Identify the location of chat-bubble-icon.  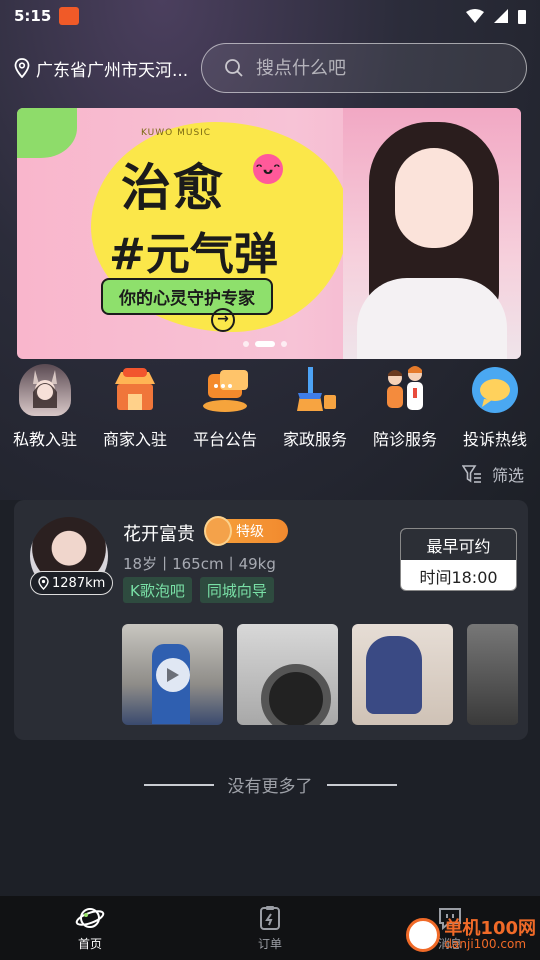
(495, 390).